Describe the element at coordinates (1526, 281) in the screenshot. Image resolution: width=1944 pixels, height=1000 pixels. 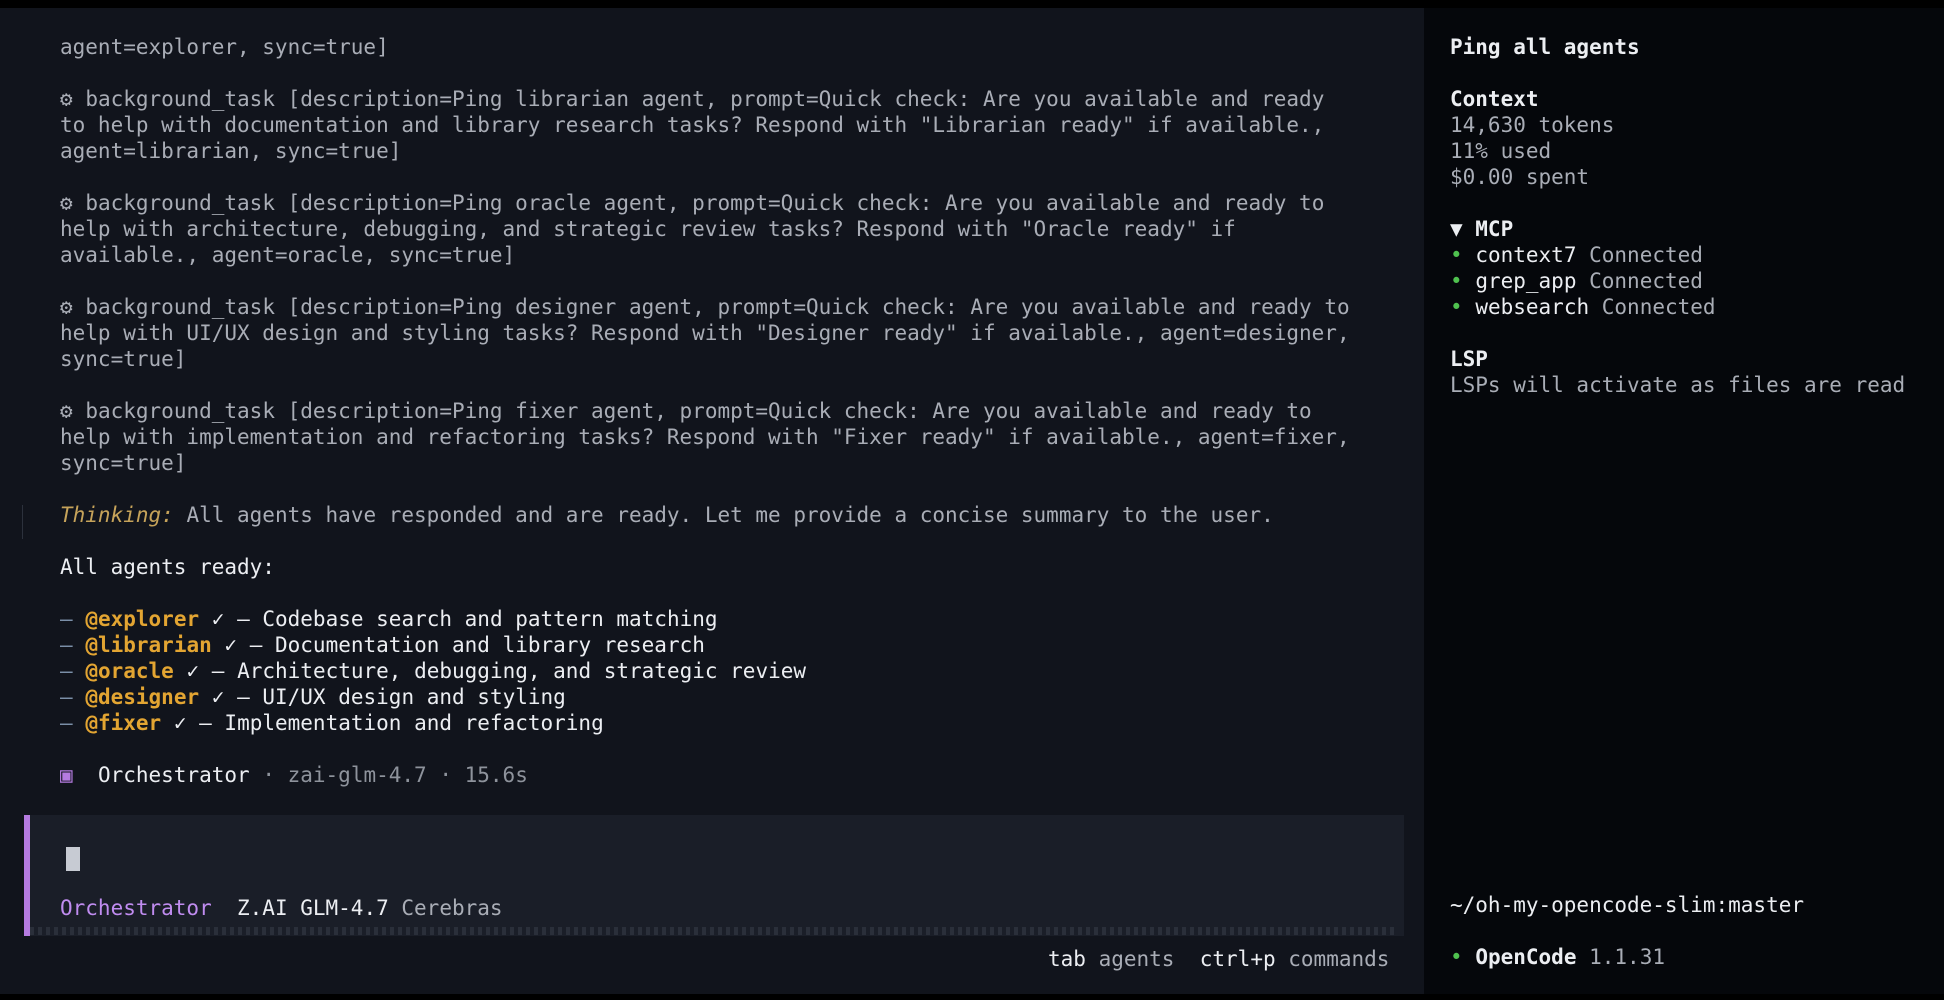
I see `mcp-server-name: grep_app` at that location.